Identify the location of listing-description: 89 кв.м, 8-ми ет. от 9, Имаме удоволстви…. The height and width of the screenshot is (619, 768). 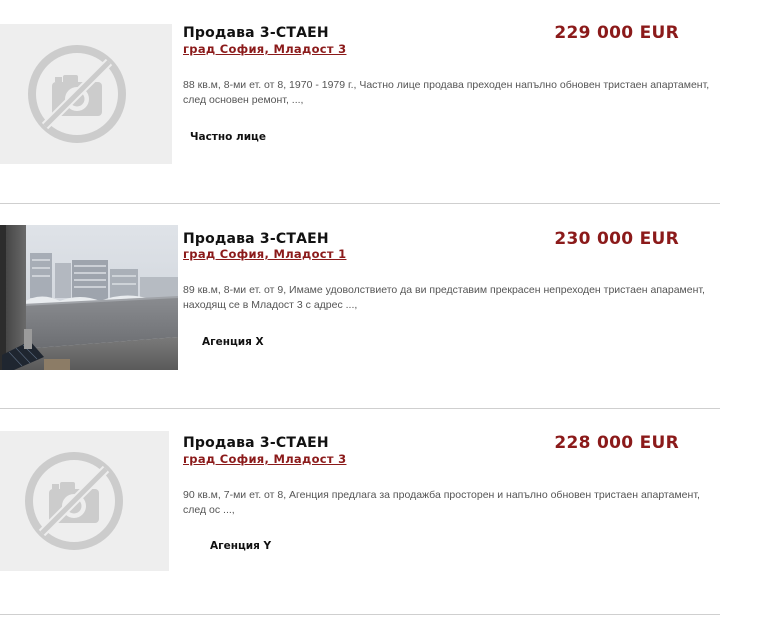
(444, 297).